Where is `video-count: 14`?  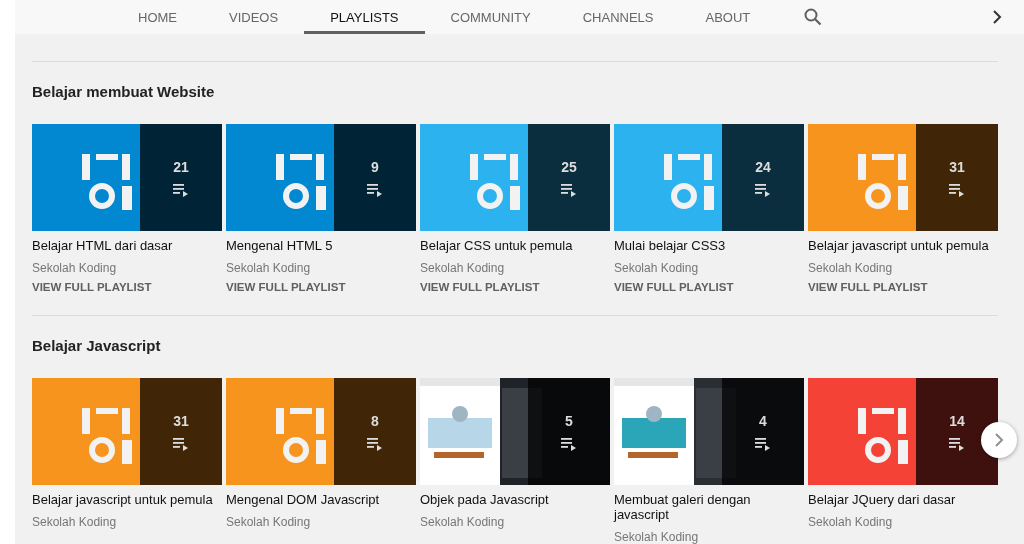 video-count: 14 is located at coordinates (957, 420).